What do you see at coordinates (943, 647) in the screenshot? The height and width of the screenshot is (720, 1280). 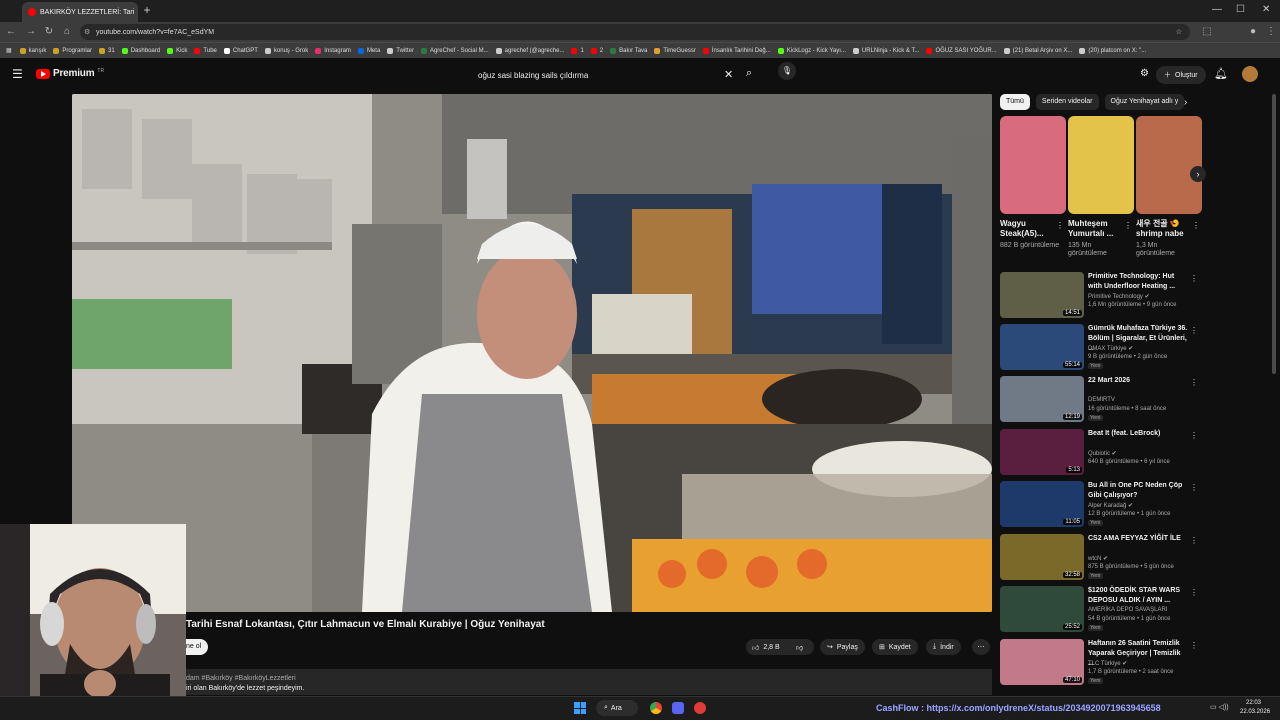 I see `download-button: ⤓ İndir` at bounding box center [943, 647].